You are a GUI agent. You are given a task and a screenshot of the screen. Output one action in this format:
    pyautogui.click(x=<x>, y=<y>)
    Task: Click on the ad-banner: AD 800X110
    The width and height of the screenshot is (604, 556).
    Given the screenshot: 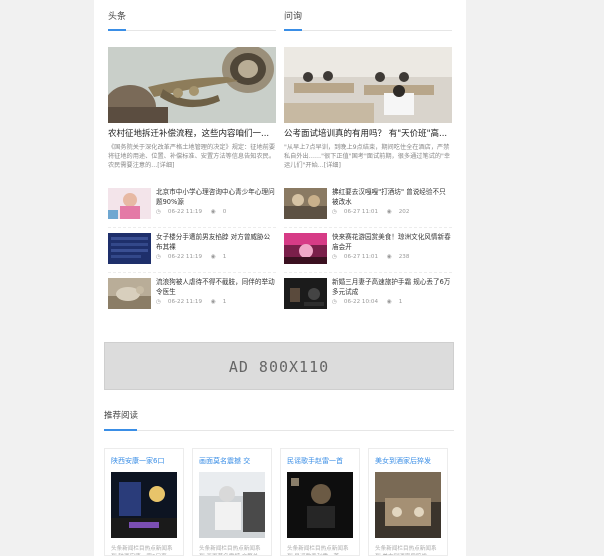 What is the action you would take?
    pyautogui.click(x=279, y=366)
    